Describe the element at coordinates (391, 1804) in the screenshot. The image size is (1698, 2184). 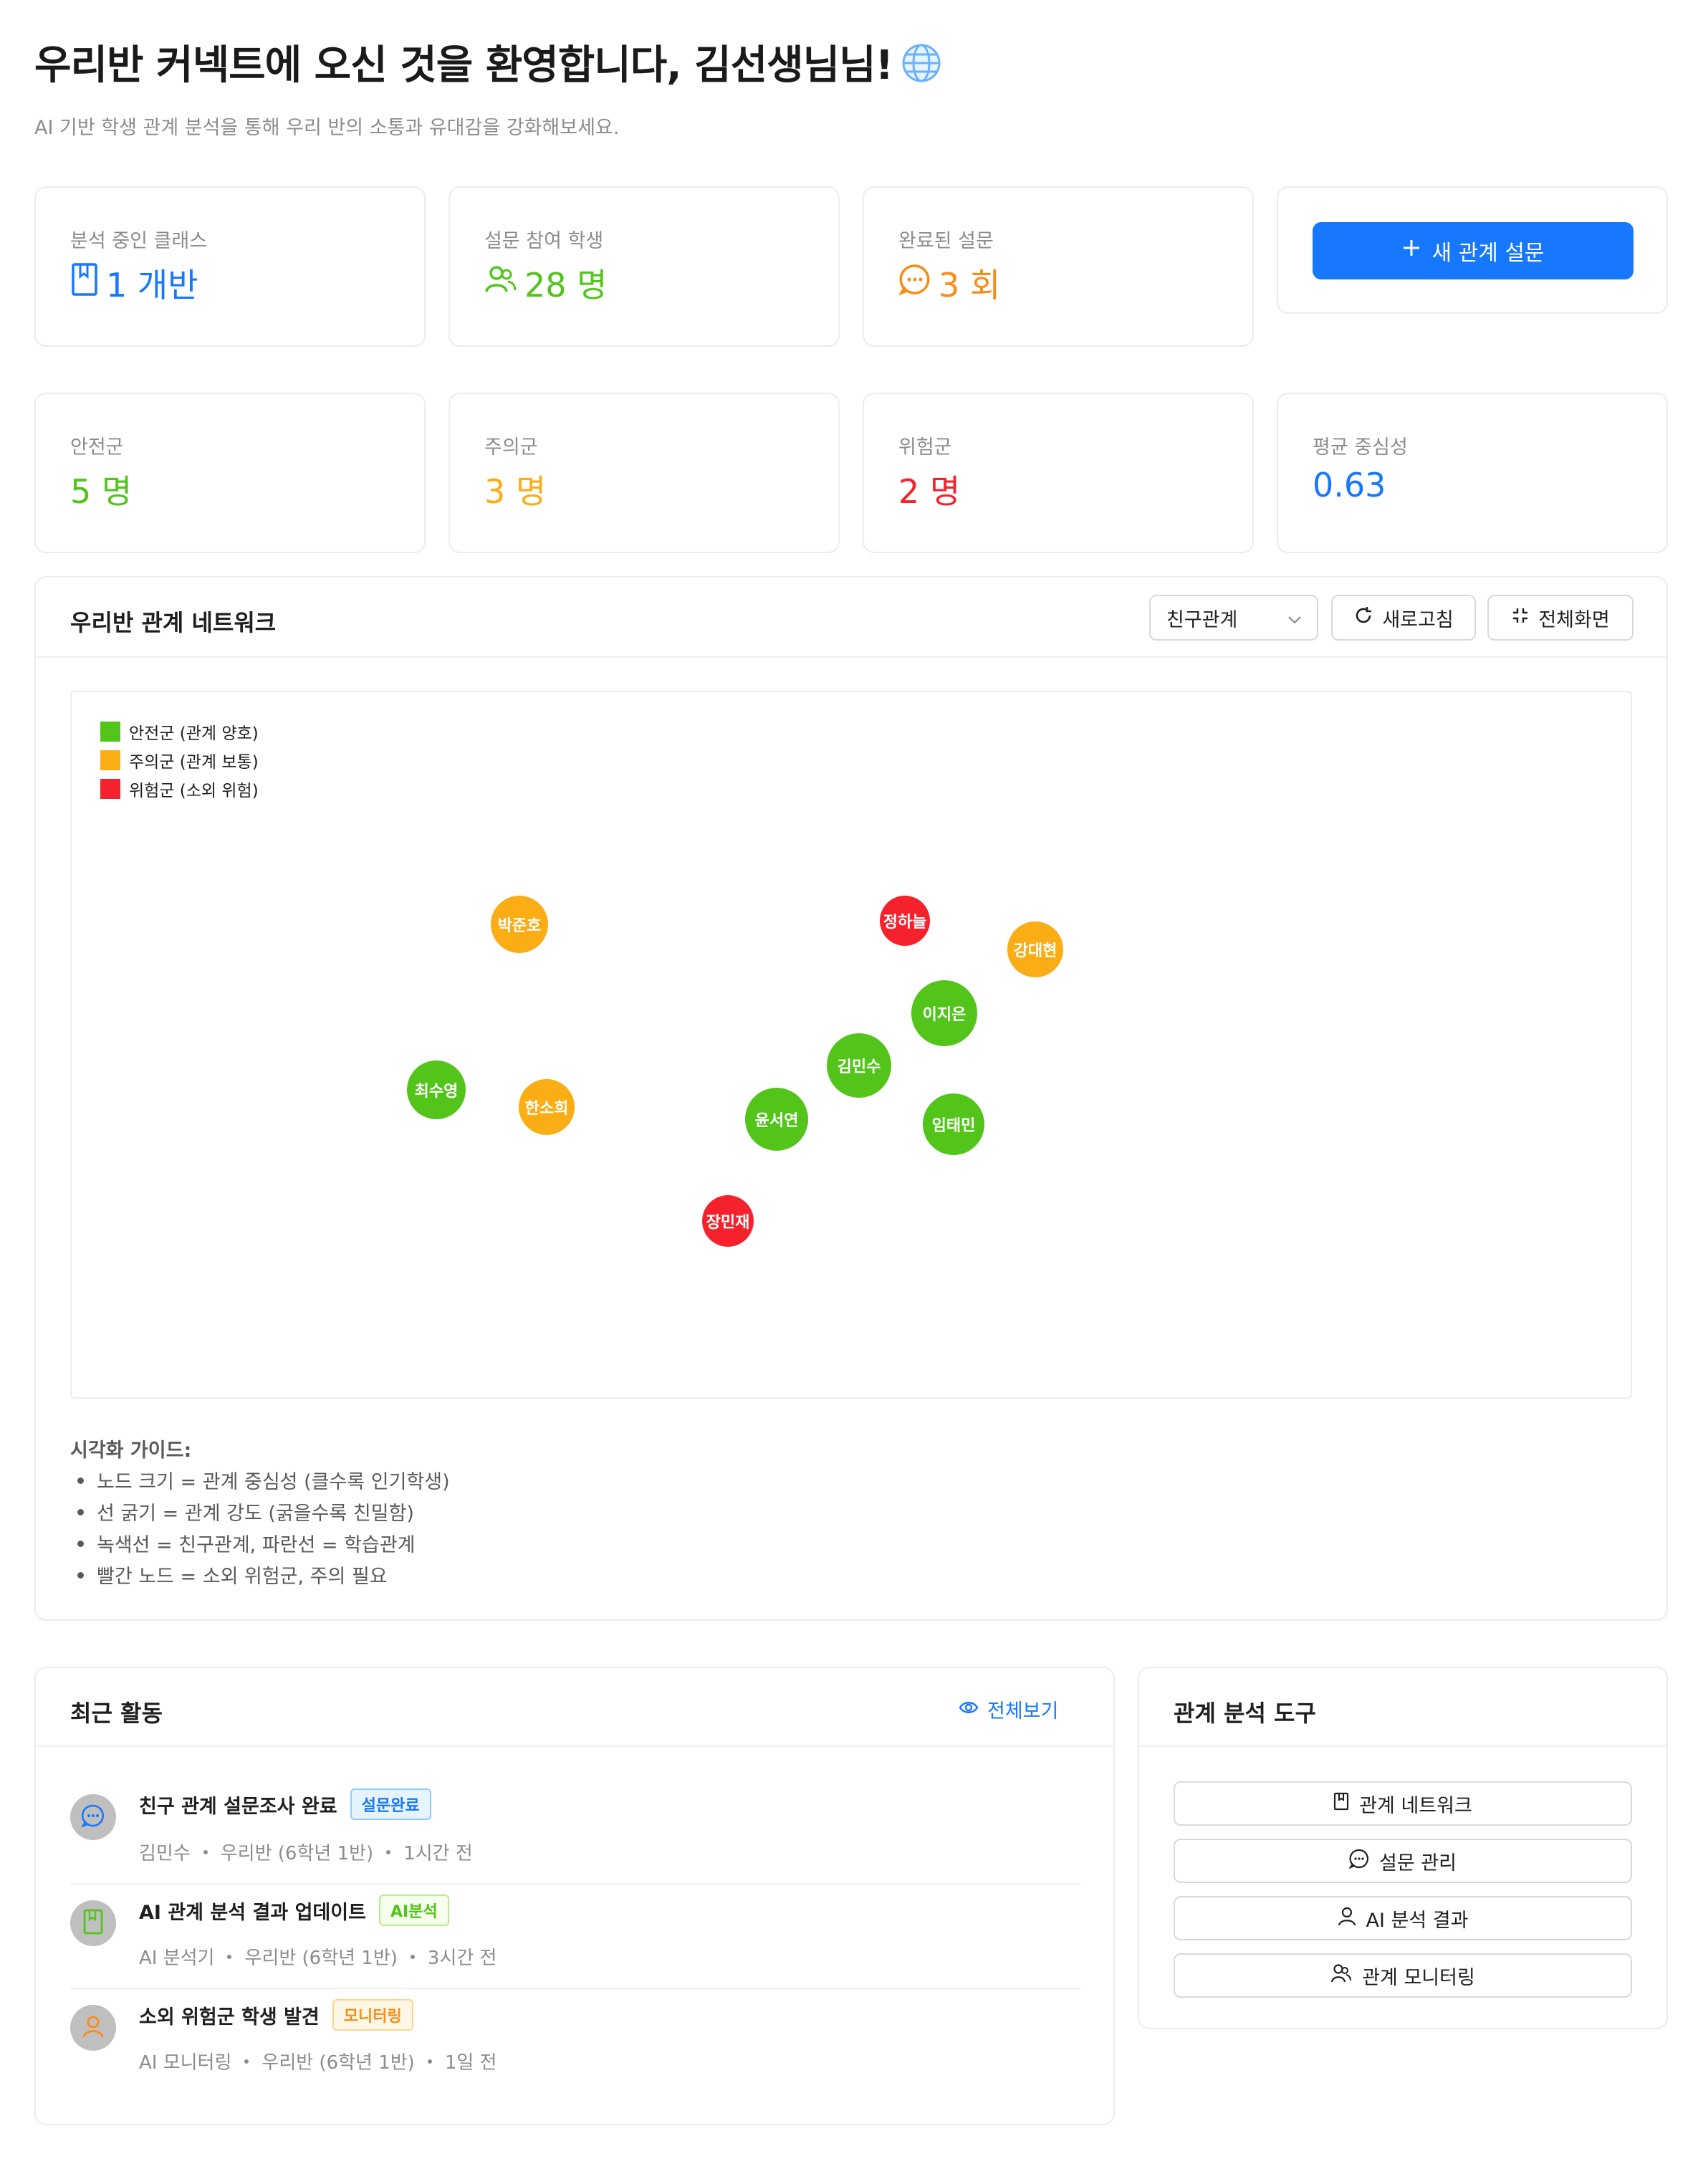
I see `status-badge: 설문완료` at that location.